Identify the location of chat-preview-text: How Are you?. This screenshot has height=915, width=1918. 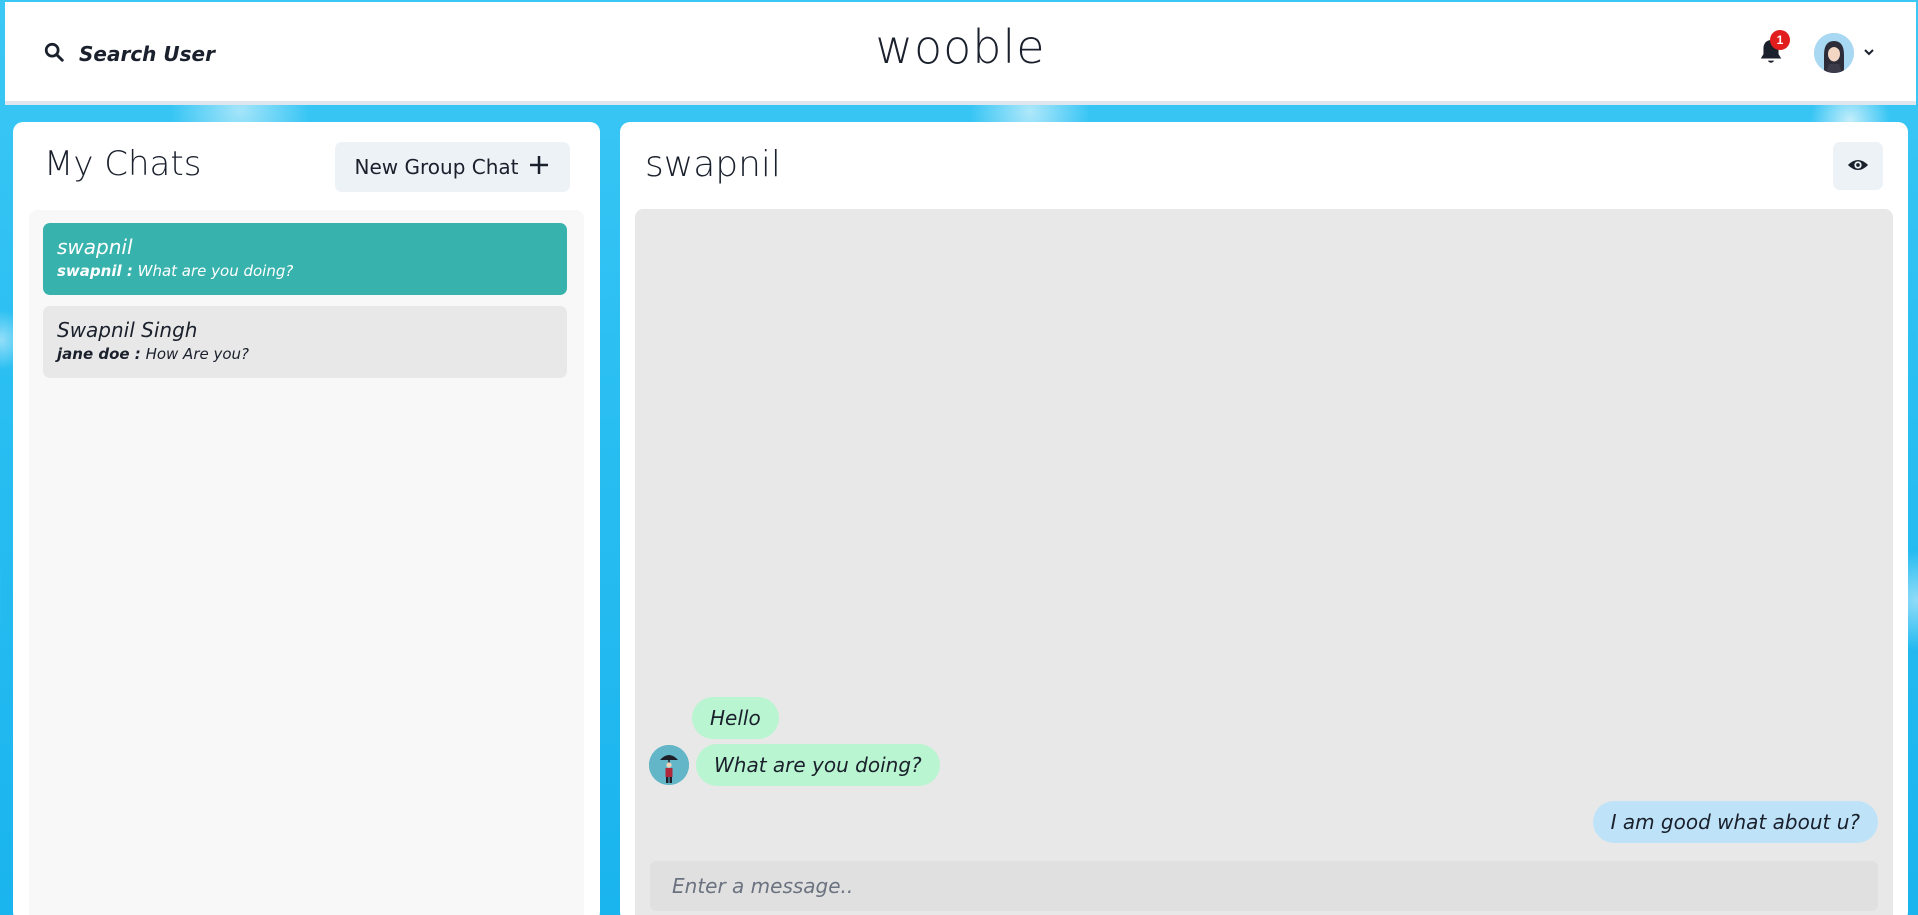
(197, 354).